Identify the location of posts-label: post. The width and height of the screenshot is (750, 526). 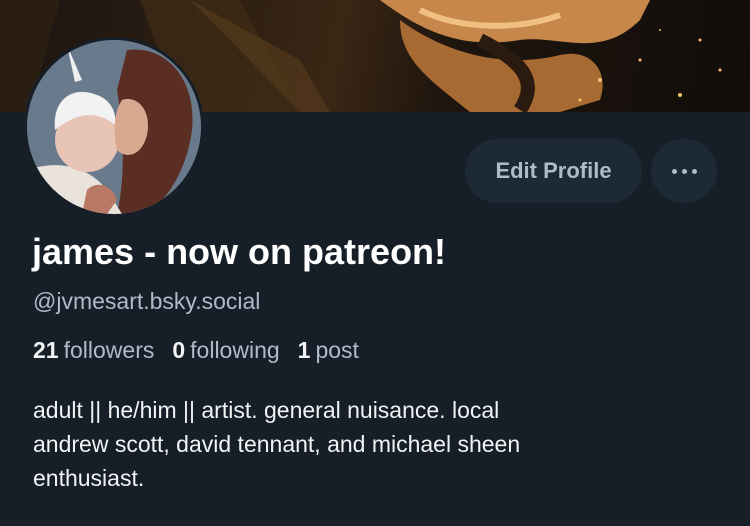
(337, 350).